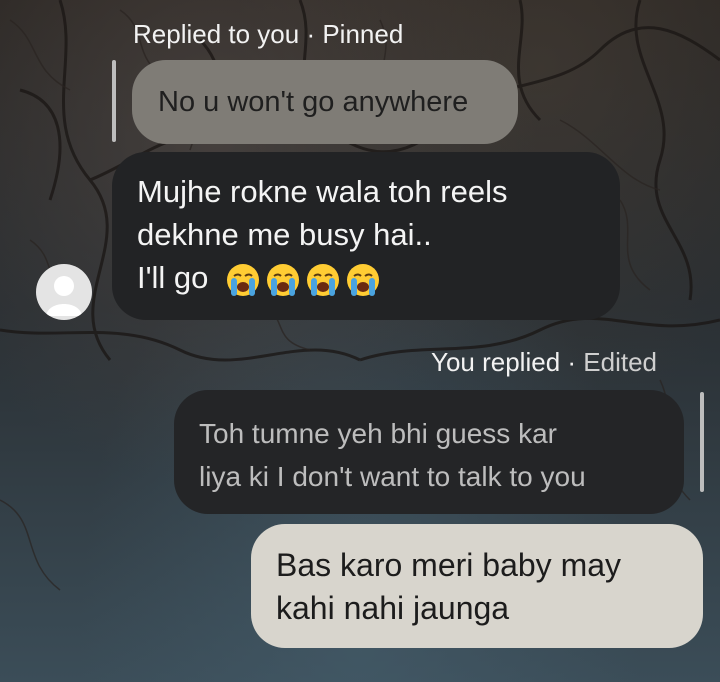  What do you see at coordinates (507, 362) in the screenshot?
I see `reply-header-label: You replied ·` at bounding box center [507, 362].